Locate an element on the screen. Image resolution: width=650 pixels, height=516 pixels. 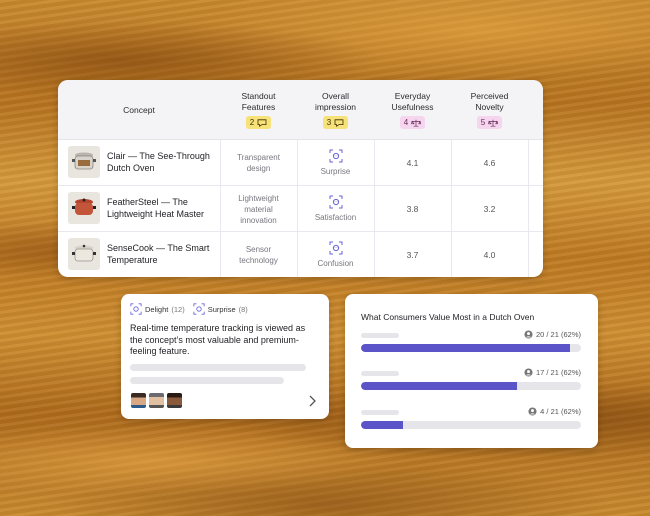
header-concept: Concept is located at coordinates (139, 109).